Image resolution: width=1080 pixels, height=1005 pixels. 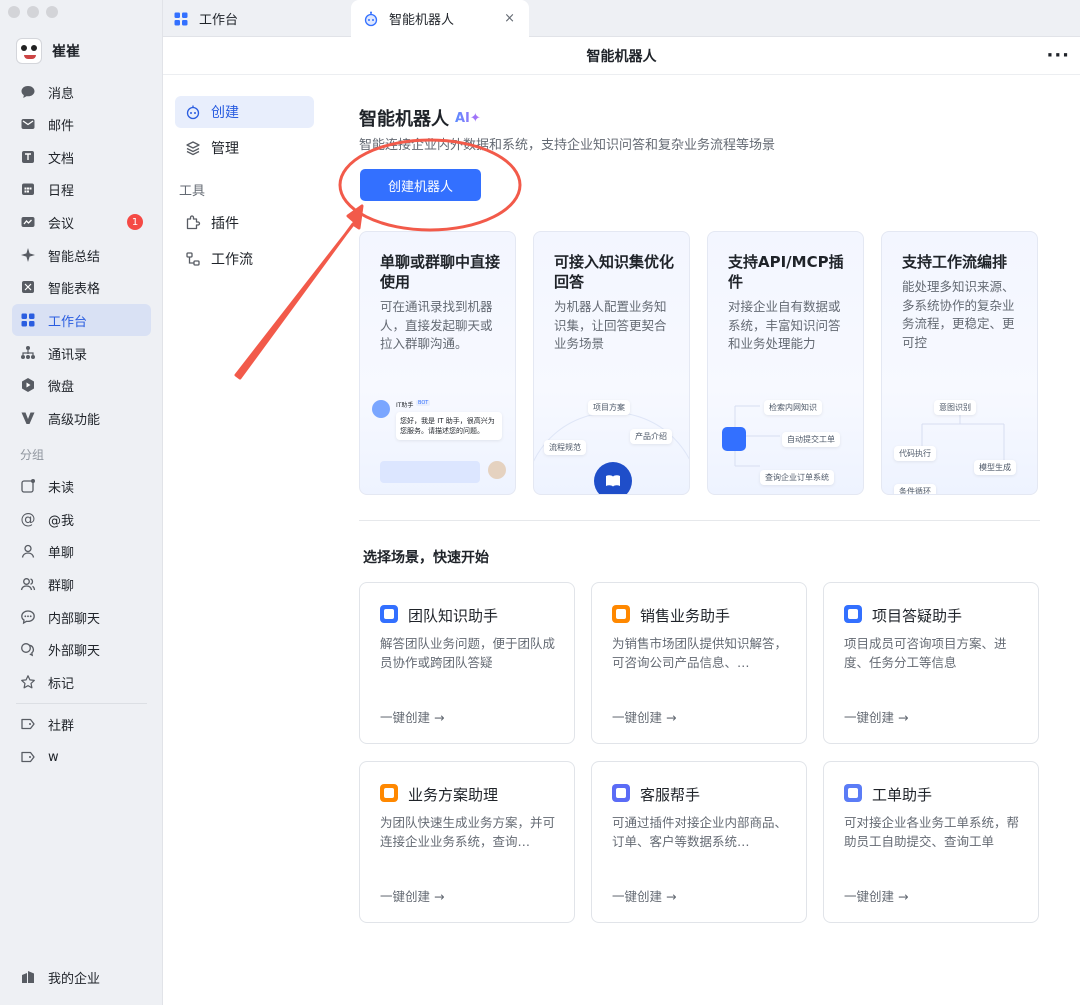 What do you see at coordinates (81, 724) in the screenshot?
I see `nav-tag-community: 社群` at bounding box center [81, 724].